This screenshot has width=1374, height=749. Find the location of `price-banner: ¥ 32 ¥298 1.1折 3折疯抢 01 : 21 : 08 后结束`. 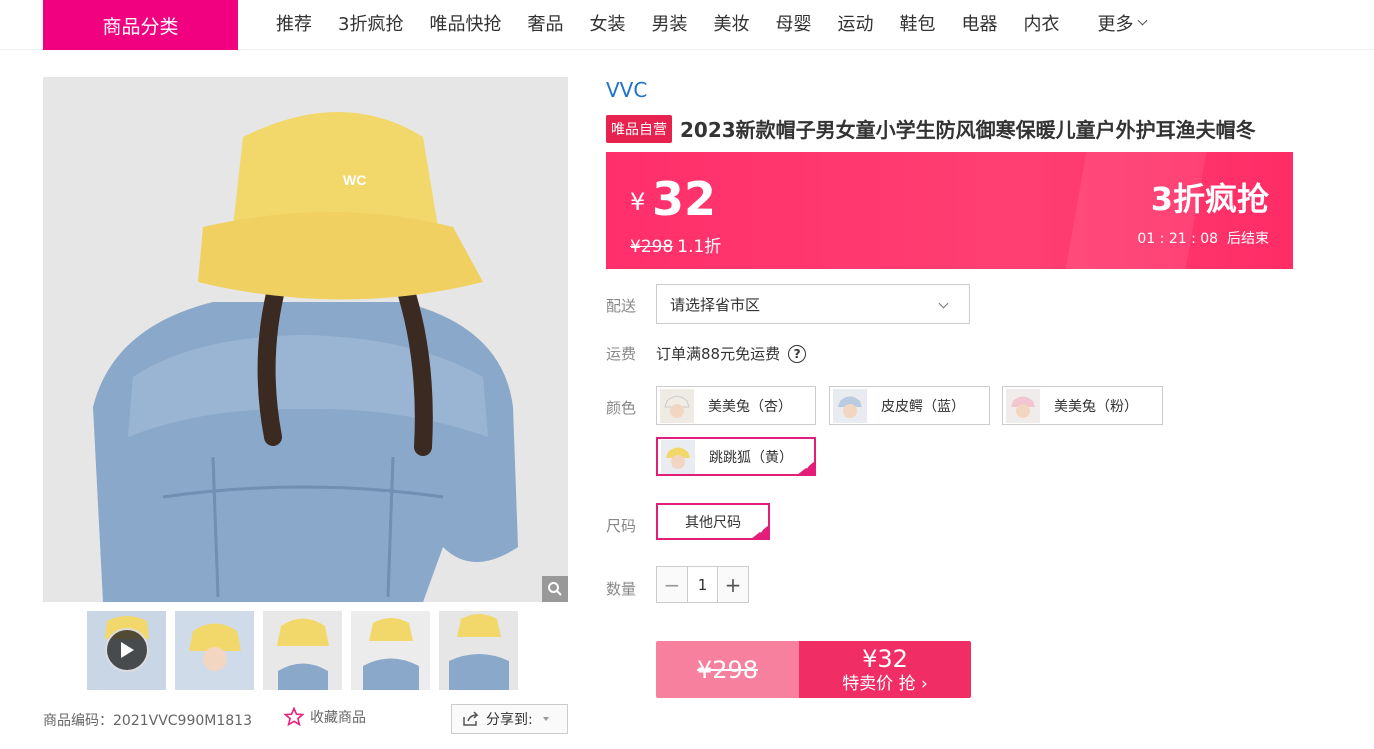

price-banner: ¥ 32 ¥298 1.1折 3折疯抢 01 : 21 : 08 后结束 is located at coordinates (949, 210).